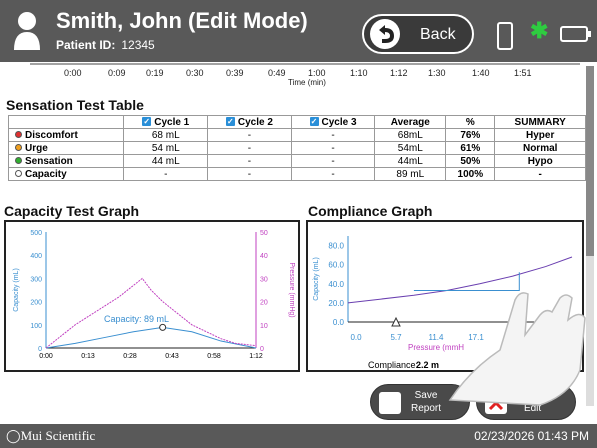 This screenshot has height=448, width=597. What do you see at coordinates (410, 122) in the screenshot?
I see `table-header: Average` at bounding box center [410, 122].